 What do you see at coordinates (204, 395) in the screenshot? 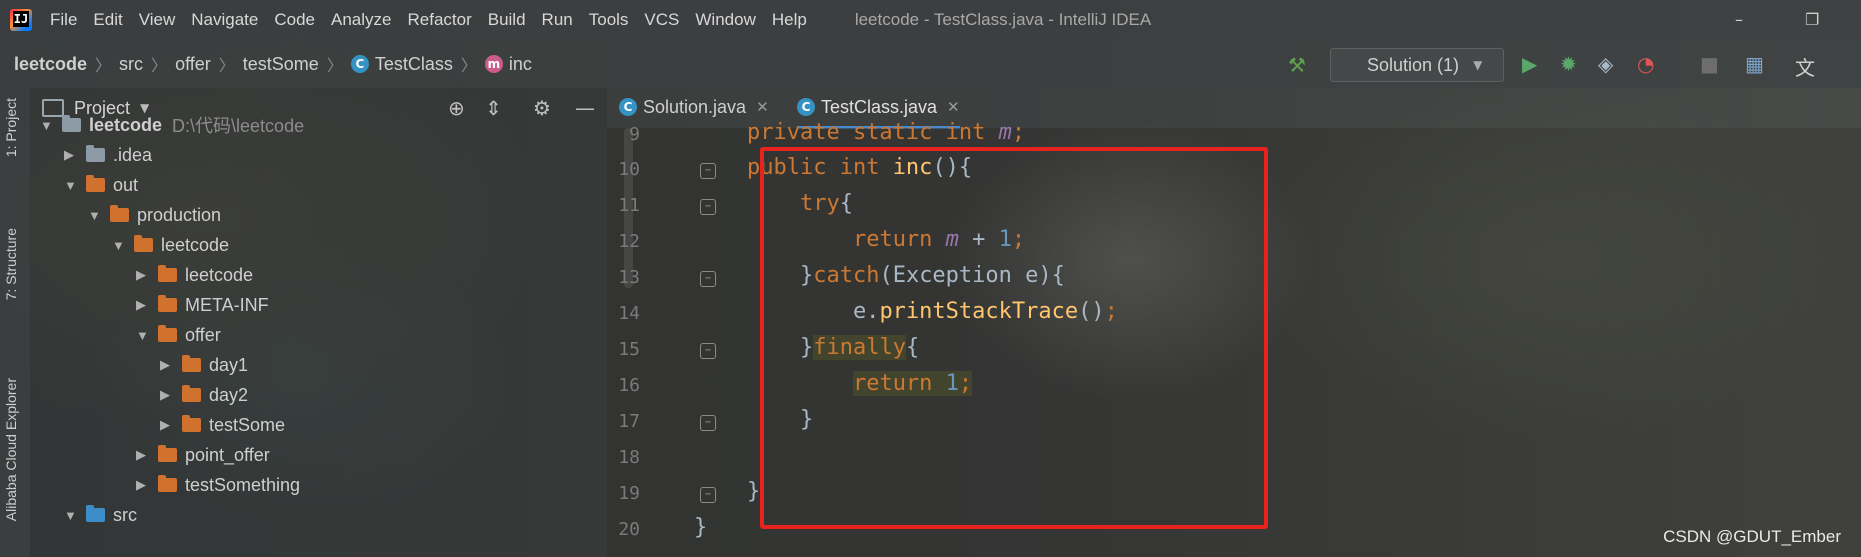
I see `tree-node: ▶ day2` at bounding box center [204, 395].